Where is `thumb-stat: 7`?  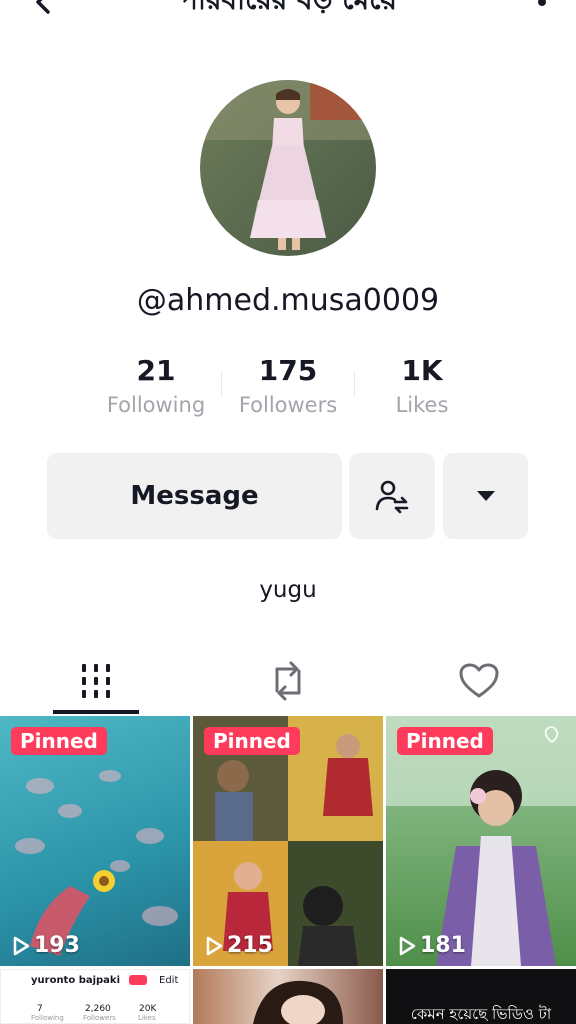
thumb-stat: 7 is located at coordinates (40, 1009).